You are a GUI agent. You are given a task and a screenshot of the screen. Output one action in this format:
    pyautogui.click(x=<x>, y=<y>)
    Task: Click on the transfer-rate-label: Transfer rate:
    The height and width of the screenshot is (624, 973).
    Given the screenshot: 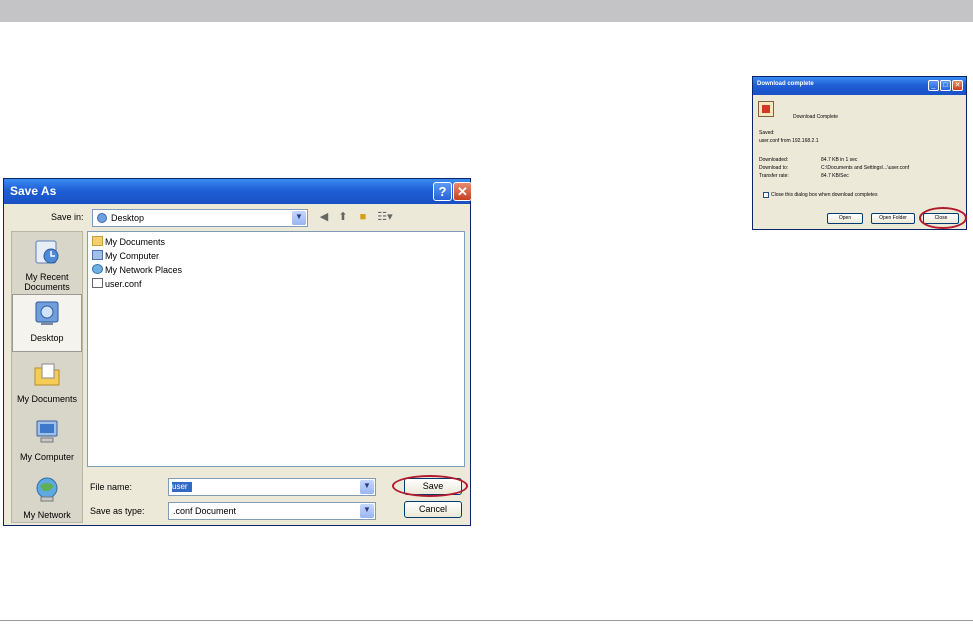 What is the action you would take?
    pyautogui.click(x=774, y=176)
    